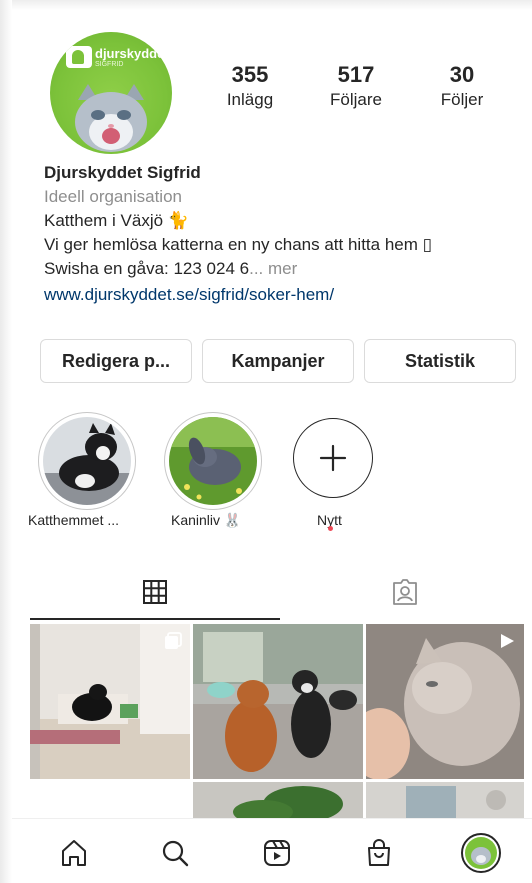 Image resolution: width=532 pixels, height=883 pixels. I want to click on stat-following-label: Följer, so click(462, 99).